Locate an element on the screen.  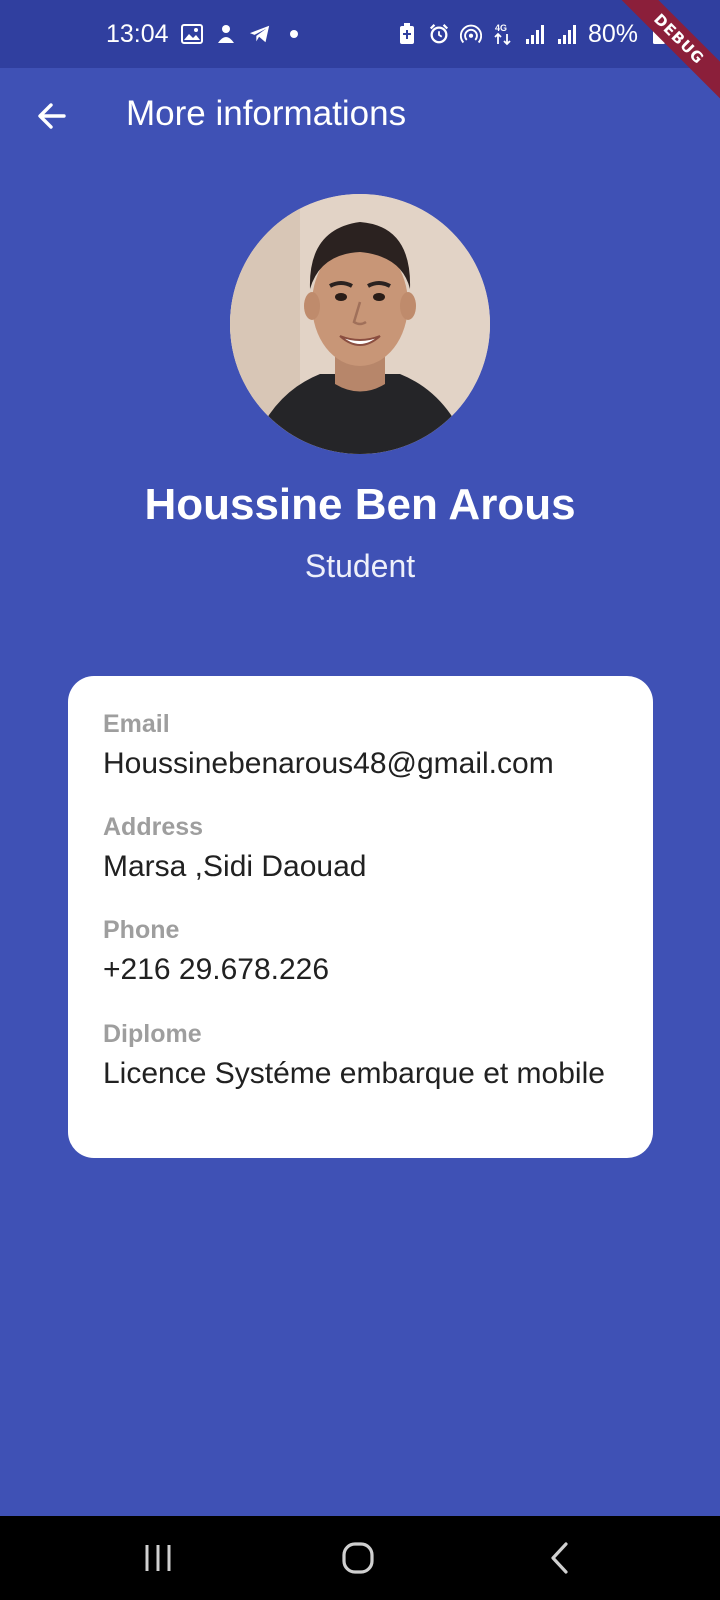
recent-apps-icon is located at coordinates (158, 1558).